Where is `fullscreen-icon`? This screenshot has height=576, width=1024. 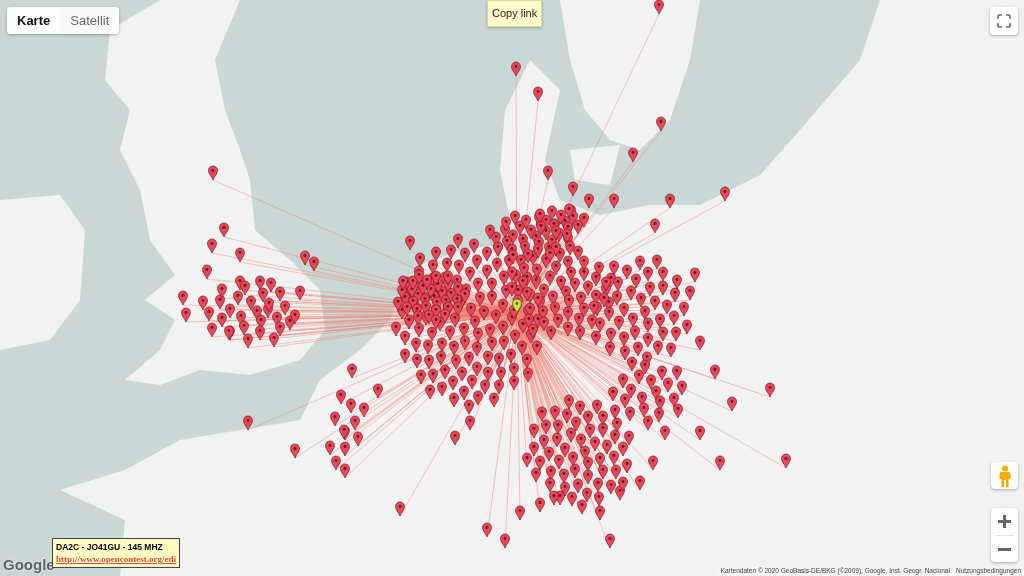
fullscreen-icon is located at coordinates (1004, 21).